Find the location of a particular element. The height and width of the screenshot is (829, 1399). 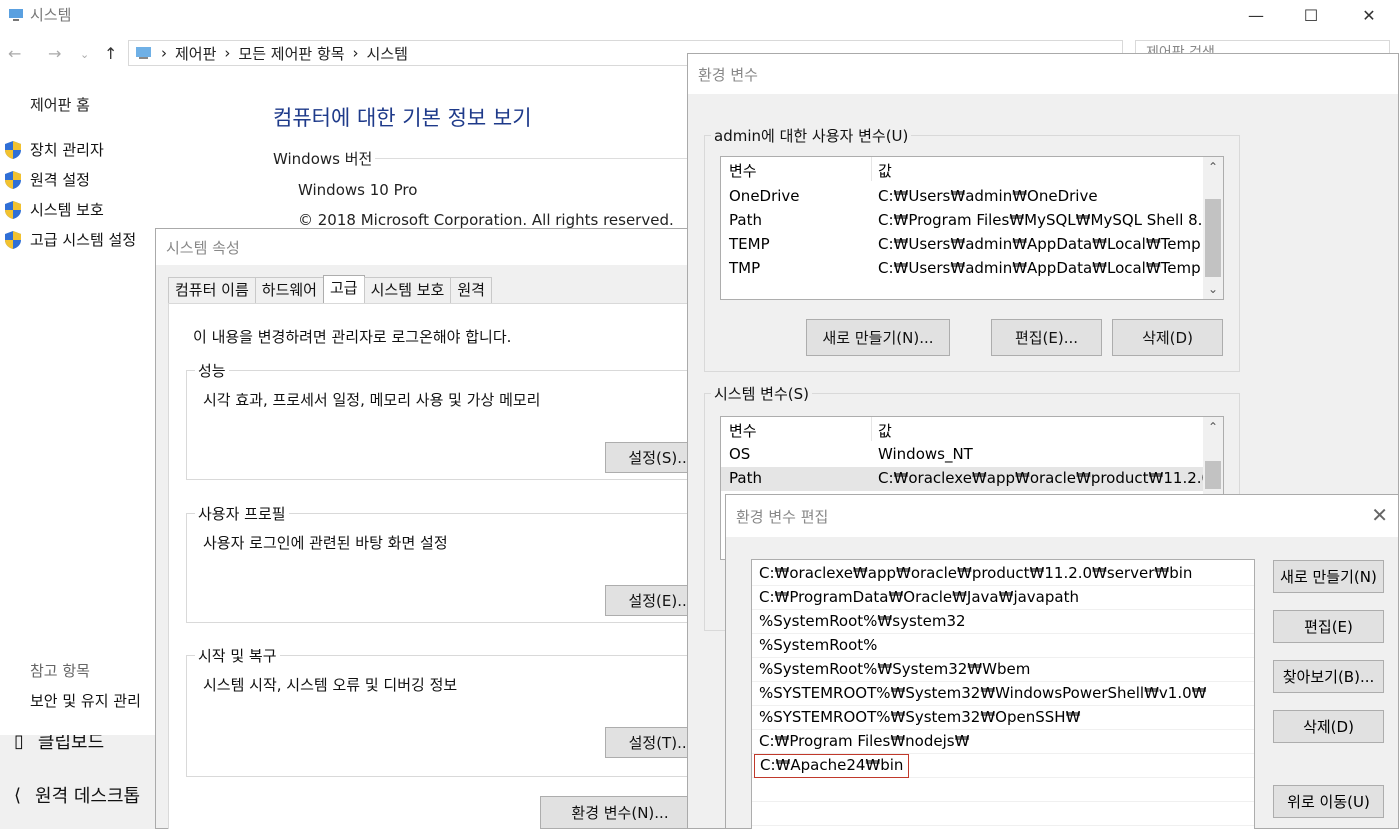

list-row: OS Windows_NT is located at coordinates (972, 455).